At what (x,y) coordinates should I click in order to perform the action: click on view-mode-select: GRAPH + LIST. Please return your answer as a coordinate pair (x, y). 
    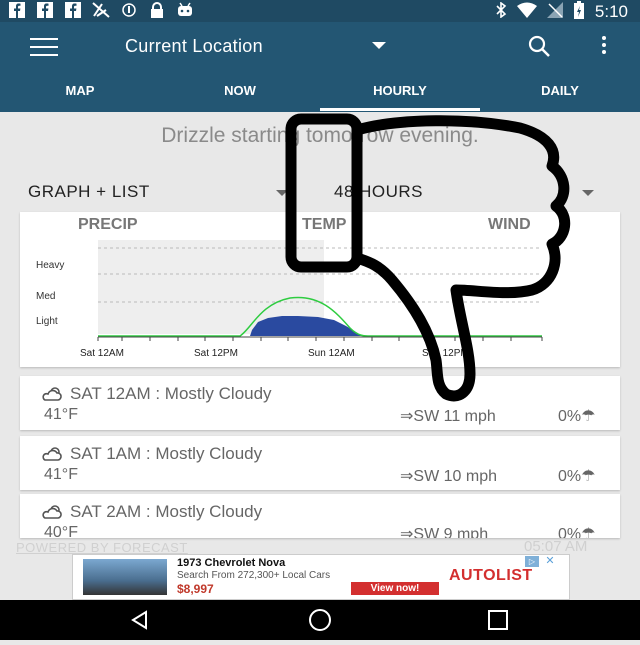
    Looking at the image, I should click on (89, 192).